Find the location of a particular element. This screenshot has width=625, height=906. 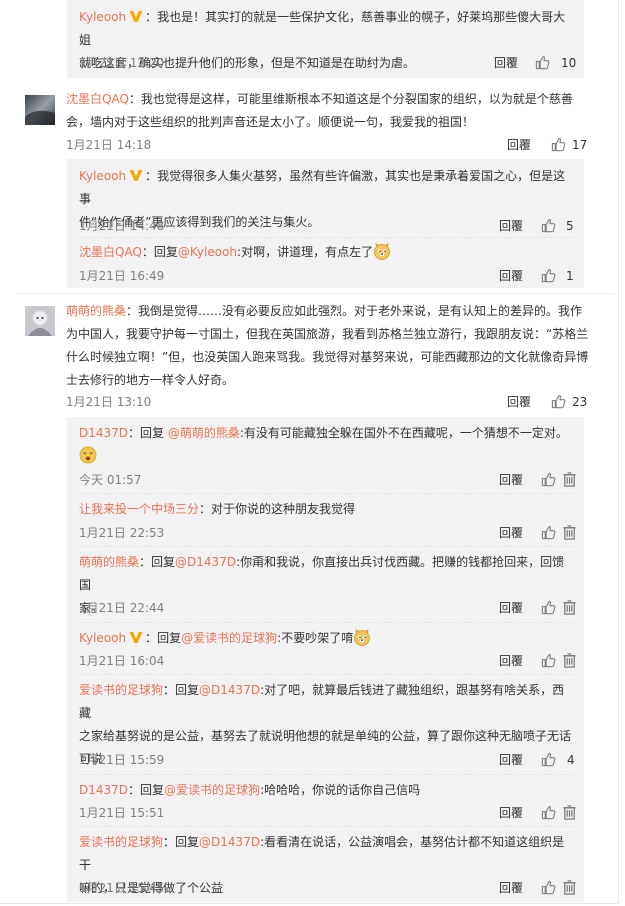

mention-link: @Kyleooh is located at coordinates (207, 252).